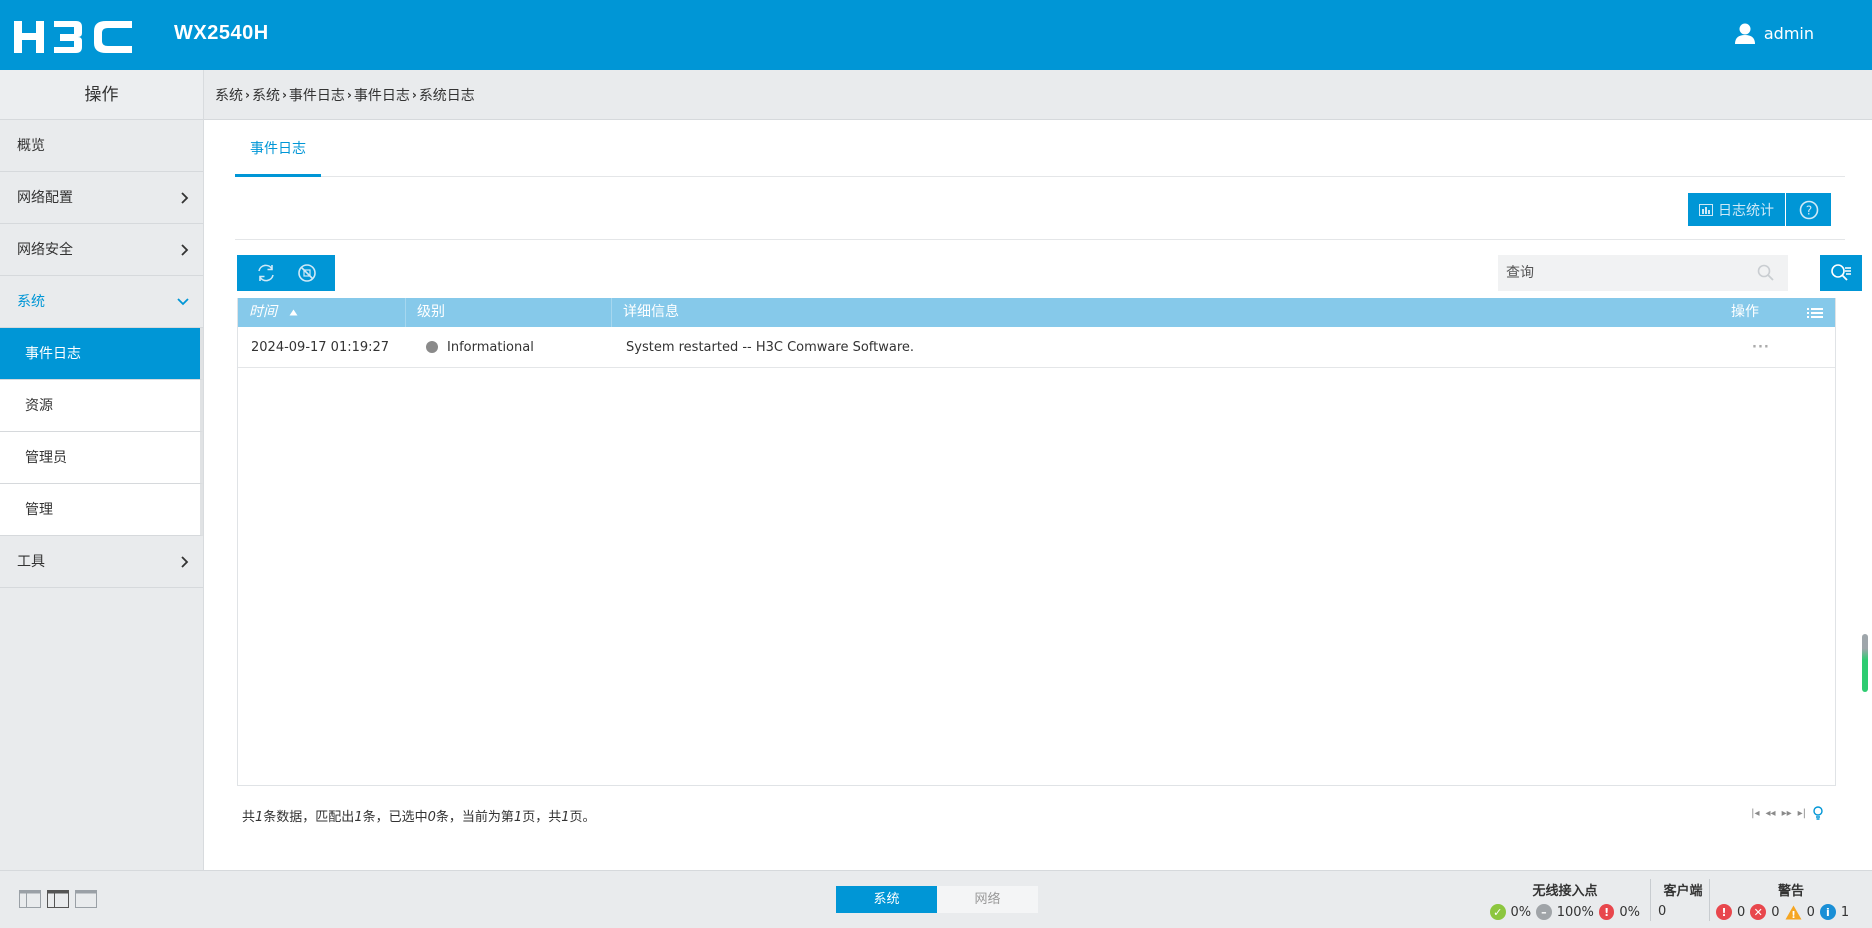 Image resolution: width=1872 pixels, height=928 pixels. Describe the element at coordinates (1166, 312) in the screenshot. I see `column-header-detail: 详细信息` at that location.